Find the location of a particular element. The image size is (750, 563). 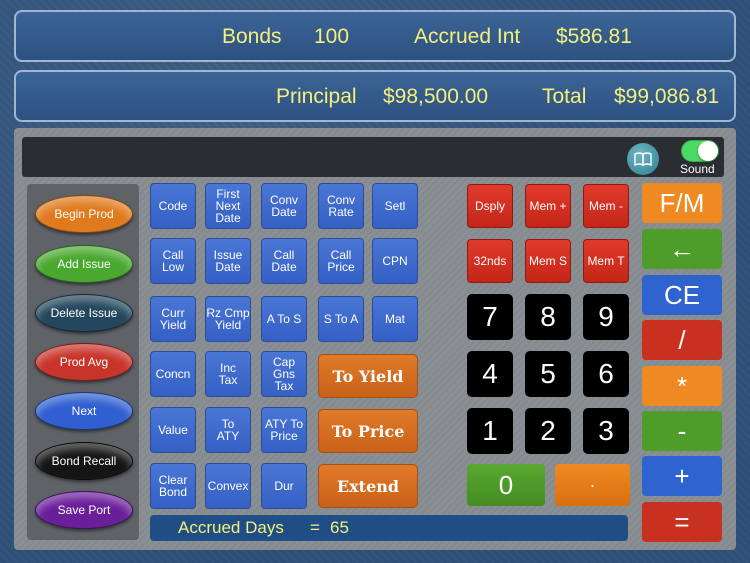

multiply-key: * is located at coordinates (682, 386).